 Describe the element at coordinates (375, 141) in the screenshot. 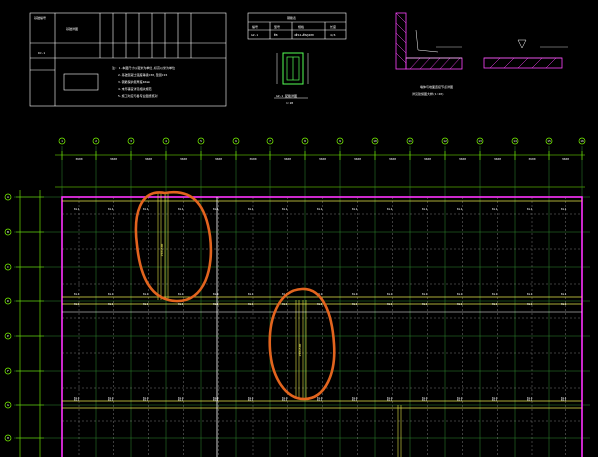

I see `grid-number: 10` at that location.